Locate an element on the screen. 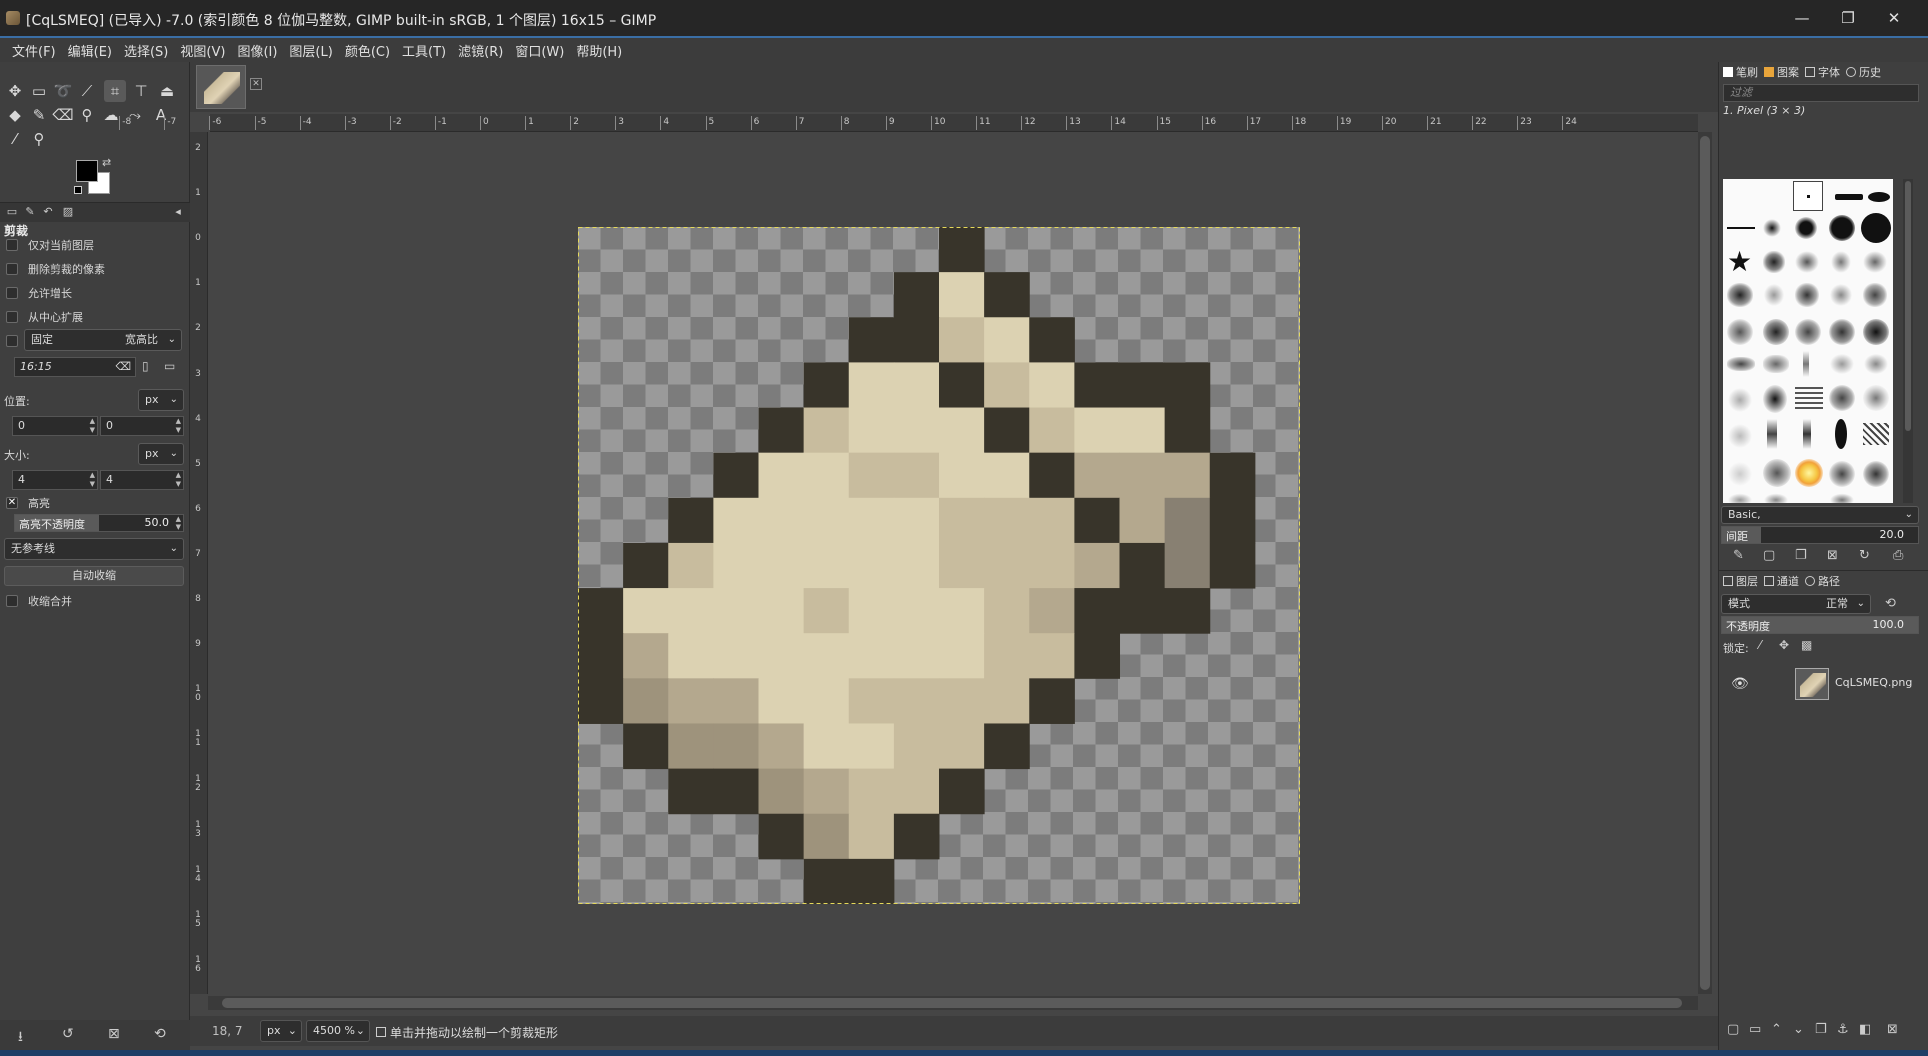 The image size is (1928, 1056). warp-tool-icon: ⏏ is located at coordinates (167, 91).